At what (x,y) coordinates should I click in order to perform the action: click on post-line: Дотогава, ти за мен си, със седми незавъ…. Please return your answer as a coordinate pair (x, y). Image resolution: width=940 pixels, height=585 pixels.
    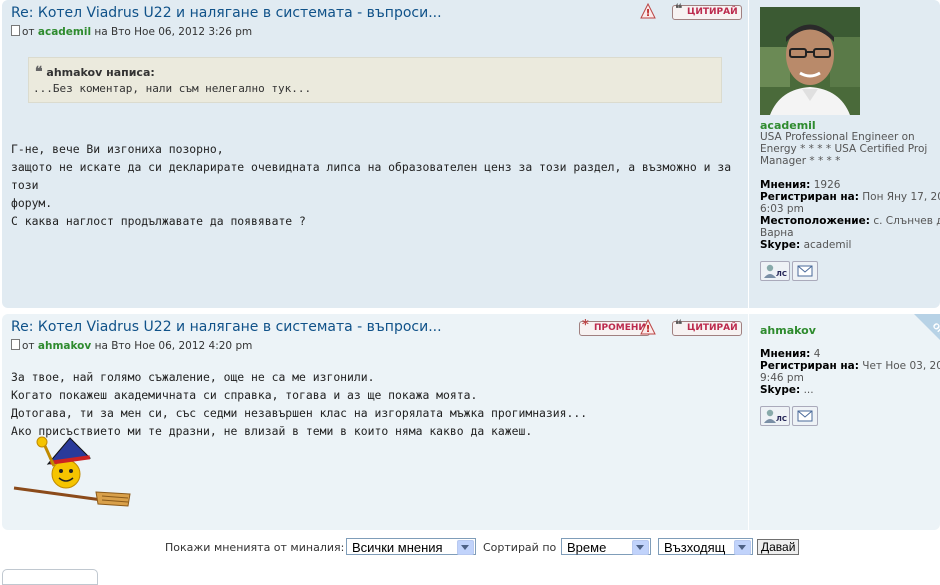
    Looking at the image, I should click on (299, 413).